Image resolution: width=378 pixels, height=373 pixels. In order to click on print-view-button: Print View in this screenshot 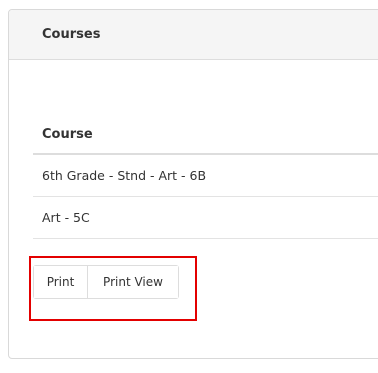, I will do `click(133, 282)`.